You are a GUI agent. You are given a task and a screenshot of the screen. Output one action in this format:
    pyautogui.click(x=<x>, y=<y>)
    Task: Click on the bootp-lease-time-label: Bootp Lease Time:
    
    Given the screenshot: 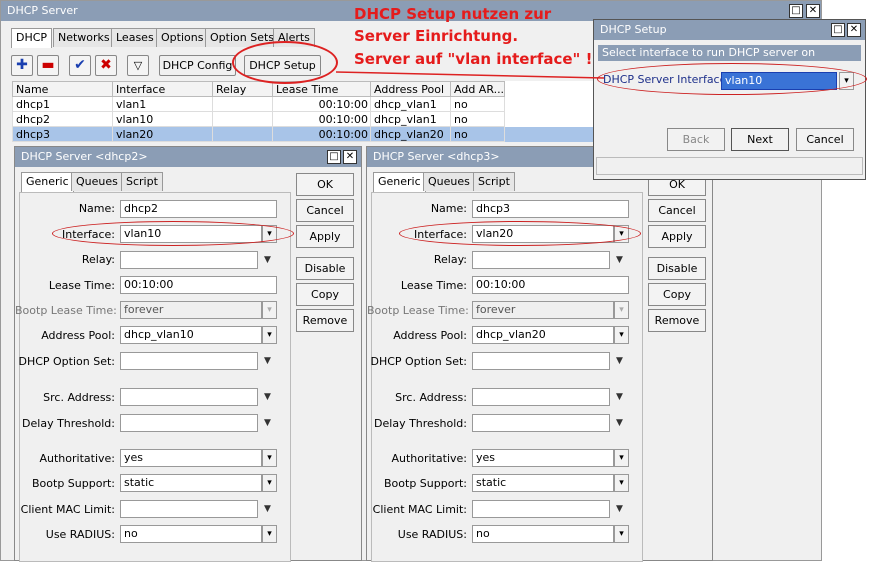 What is the action you would take?
    pyautogui.click(x=66, y=310)
    